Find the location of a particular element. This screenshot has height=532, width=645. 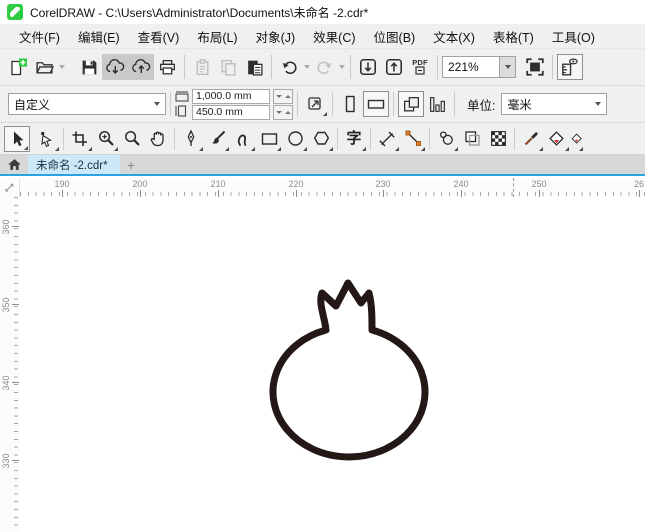

standard-toolbar: PDF 221% is located at coordinates (322, 66).